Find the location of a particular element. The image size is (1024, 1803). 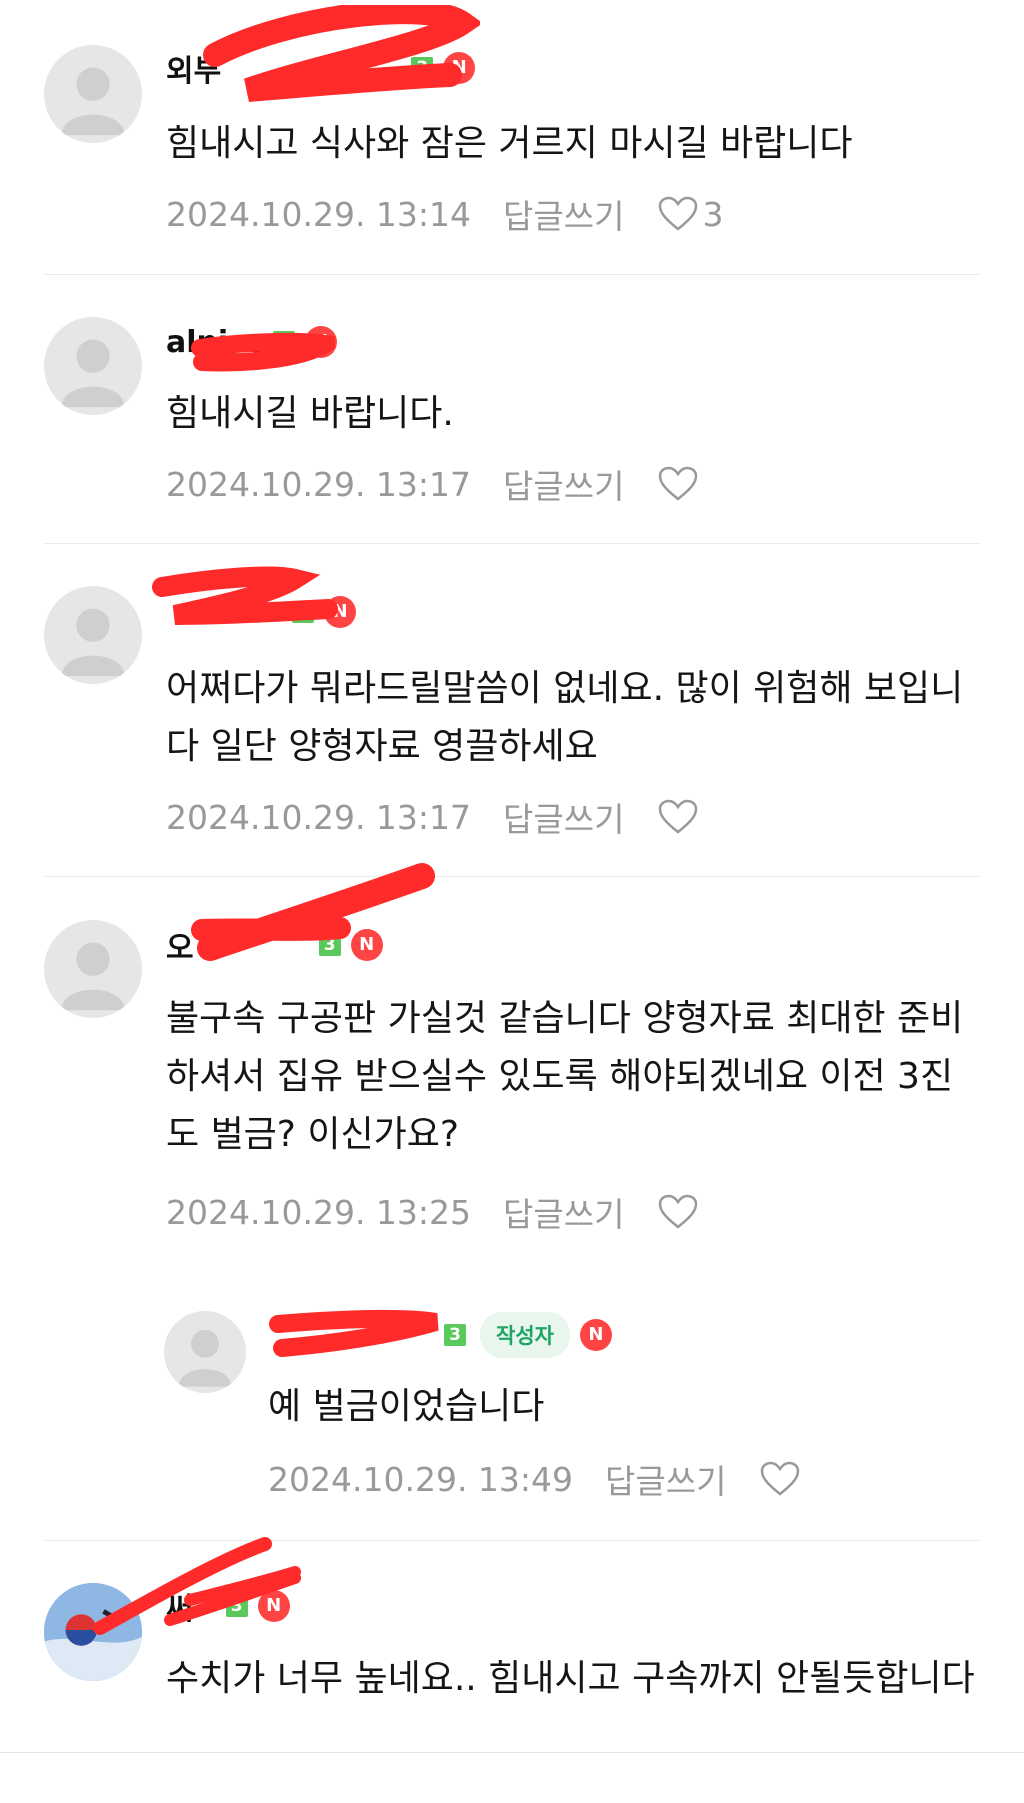

nickname: 오 is located at coordinates (180, 945).